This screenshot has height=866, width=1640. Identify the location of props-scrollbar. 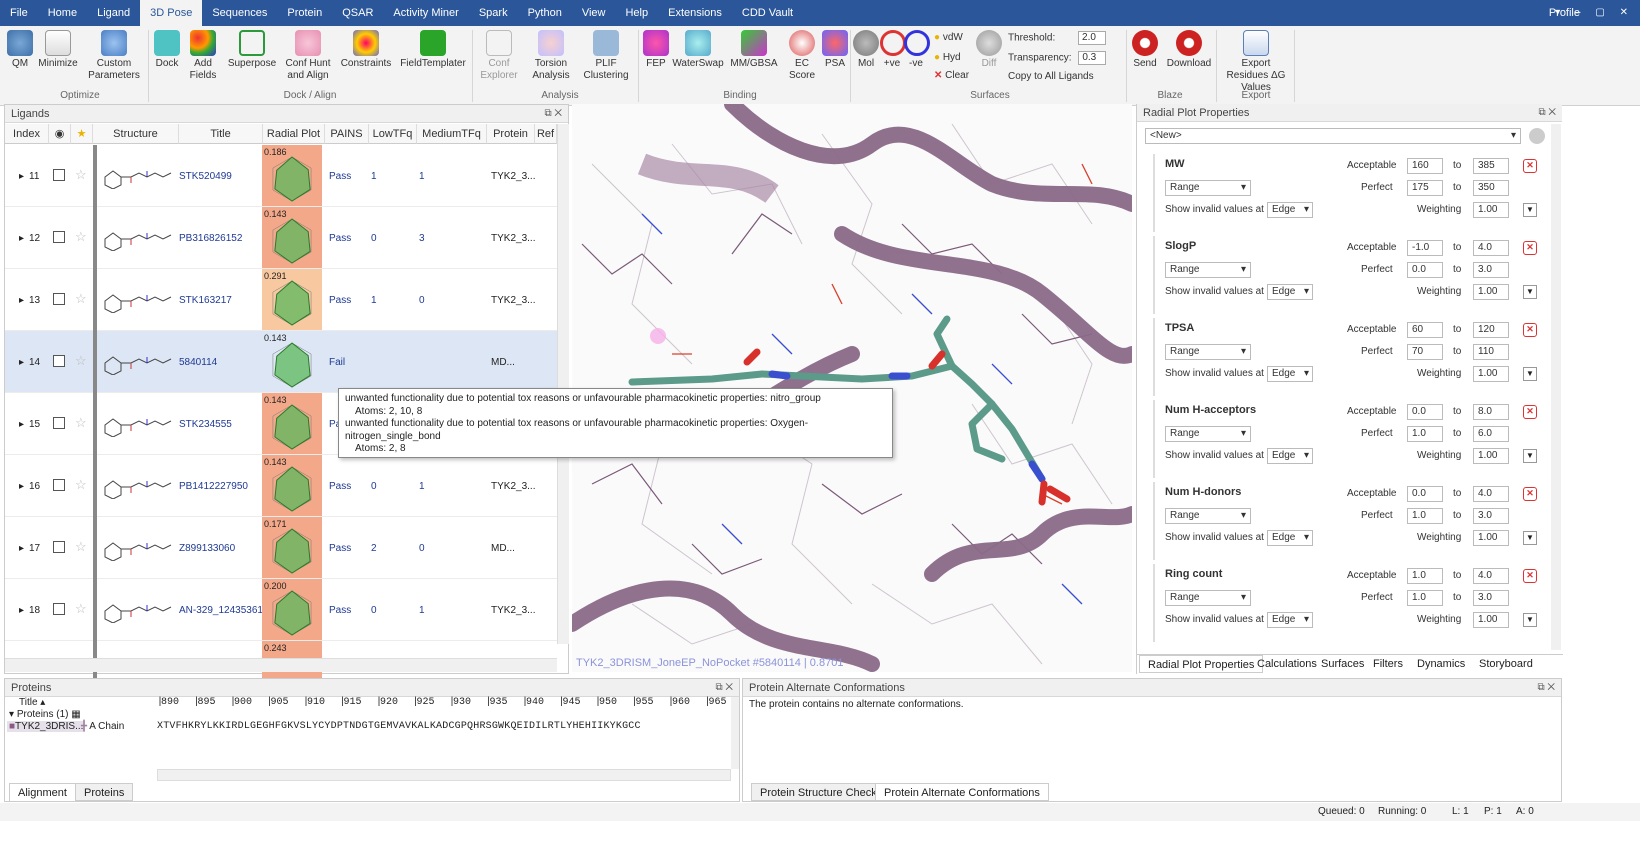
(1556, 387).